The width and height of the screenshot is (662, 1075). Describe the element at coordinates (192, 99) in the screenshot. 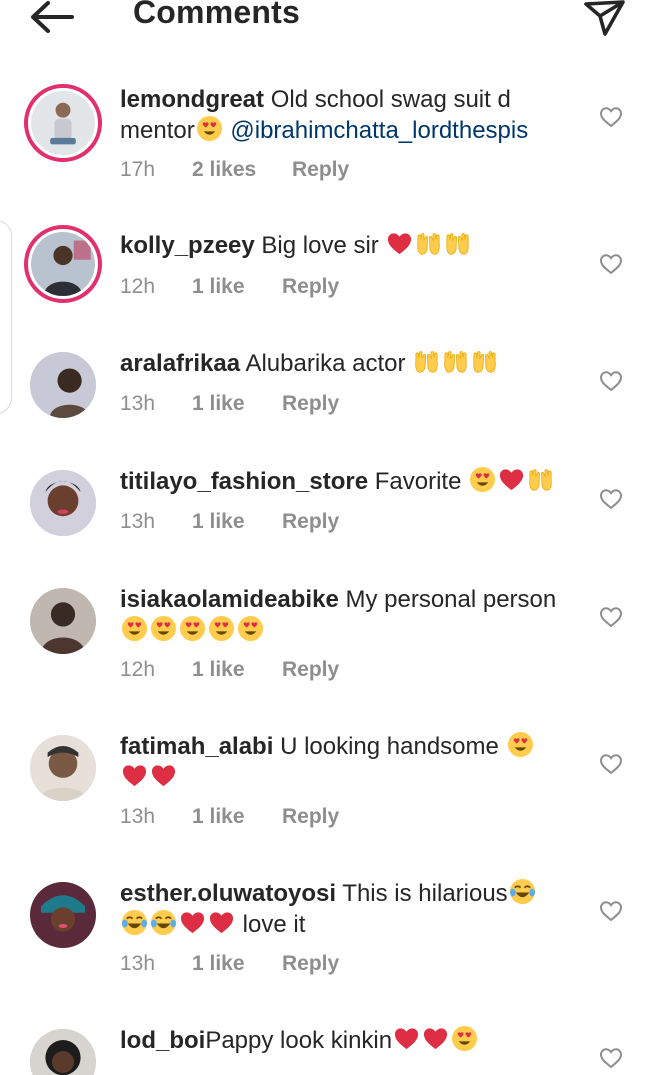

I see `comment-username: lemondgreat` at that location.